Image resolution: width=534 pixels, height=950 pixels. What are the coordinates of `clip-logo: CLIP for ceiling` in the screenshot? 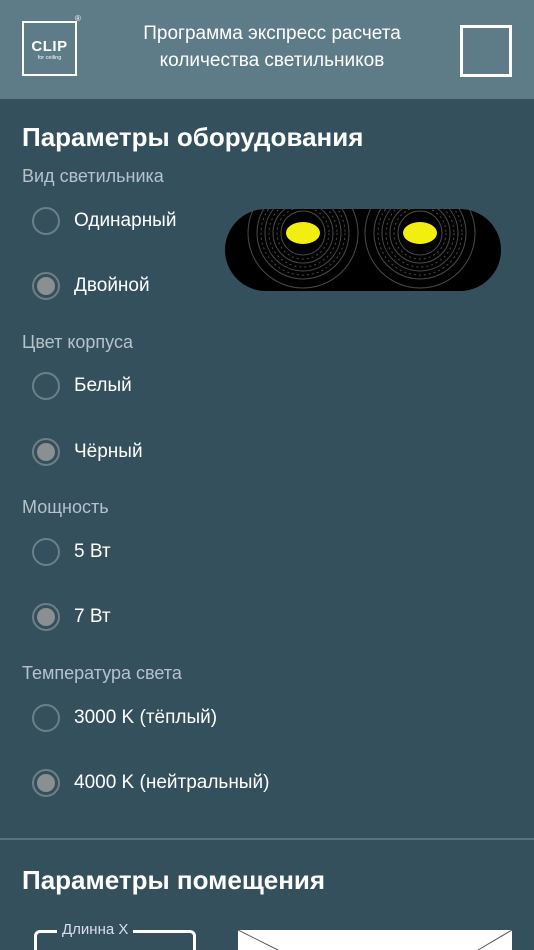 It's located at (49, 48).